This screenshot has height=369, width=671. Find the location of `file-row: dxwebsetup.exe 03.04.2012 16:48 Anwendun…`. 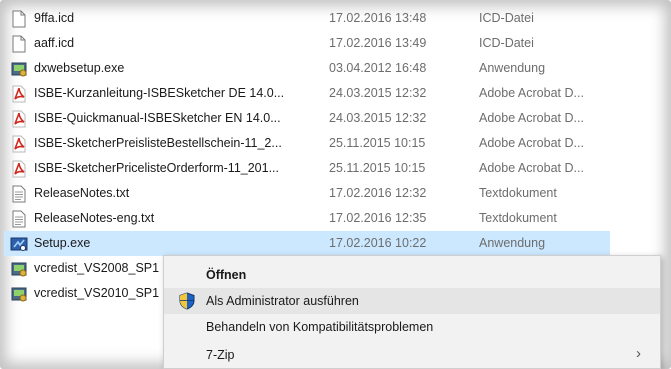

file-row: dxwebsetup.exe 03.04.2012 16:48 Anwendun… is located at coordinates (307, 68).